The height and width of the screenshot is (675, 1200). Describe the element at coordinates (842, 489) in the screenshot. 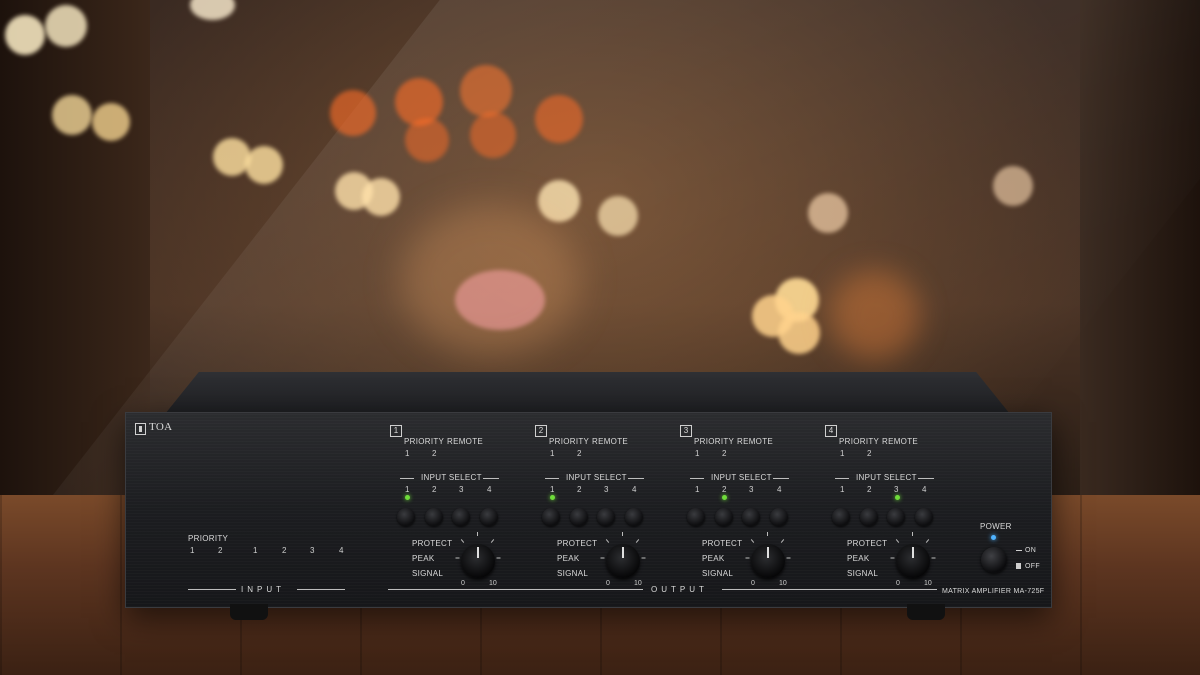

I see `channel-4-select-number: 1` at that location.